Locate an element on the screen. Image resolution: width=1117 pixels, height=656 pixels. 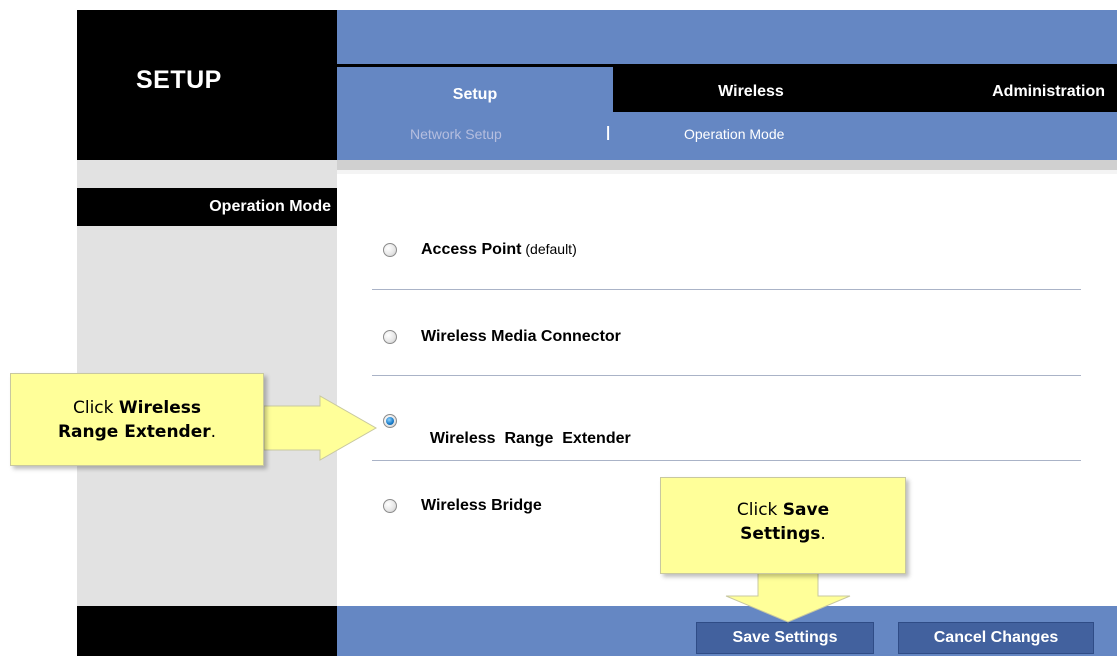
option-label: Access Point is located at coordinates (471, 249).